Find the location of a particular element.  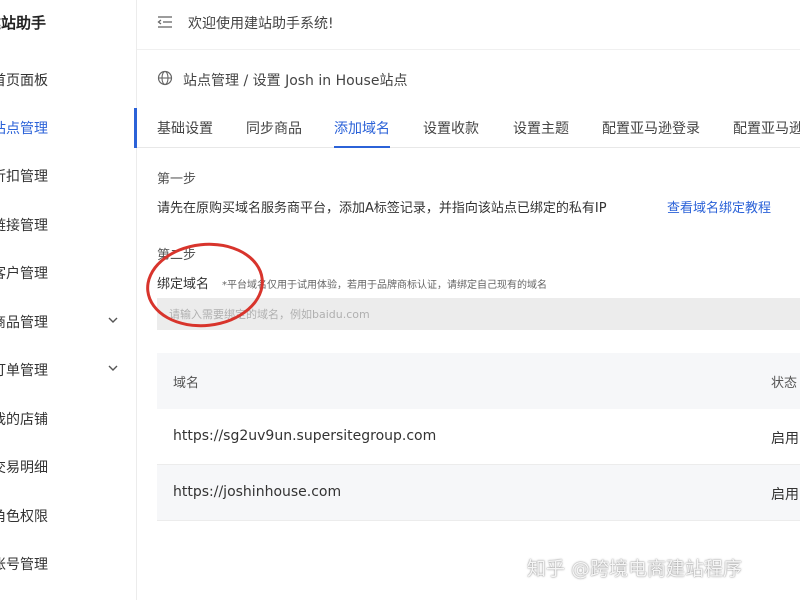

step-two-title: 第二步 is located at coordinates (177, 255).